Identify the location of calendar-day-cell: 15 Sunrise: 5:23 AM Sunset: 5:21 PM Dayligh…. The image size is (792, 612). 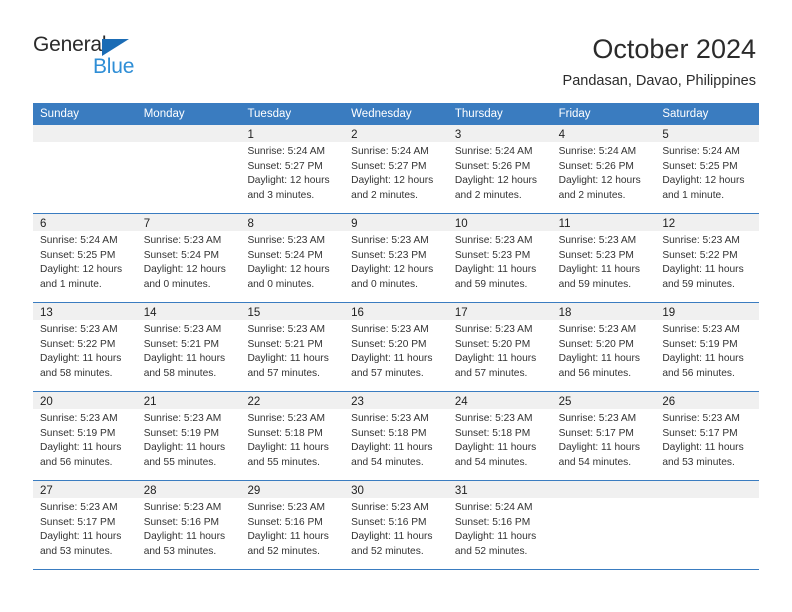
(292, 347).